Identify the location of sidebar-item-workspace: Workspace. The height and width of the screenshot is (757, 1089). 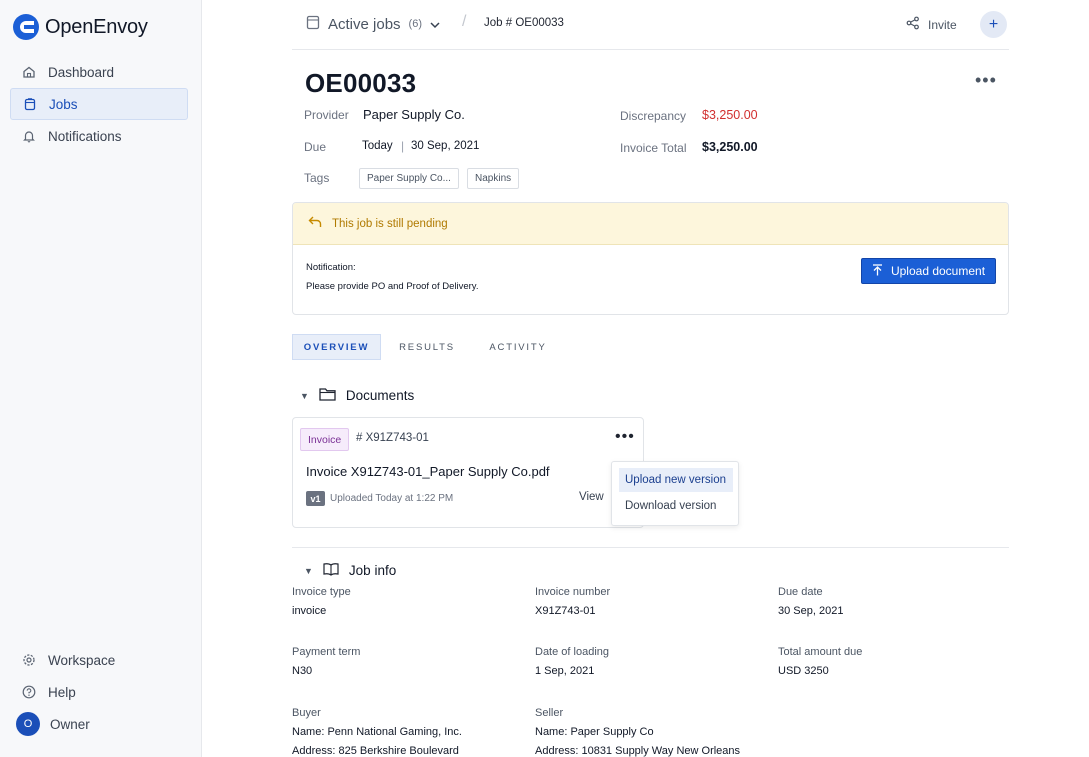
(99, 660).